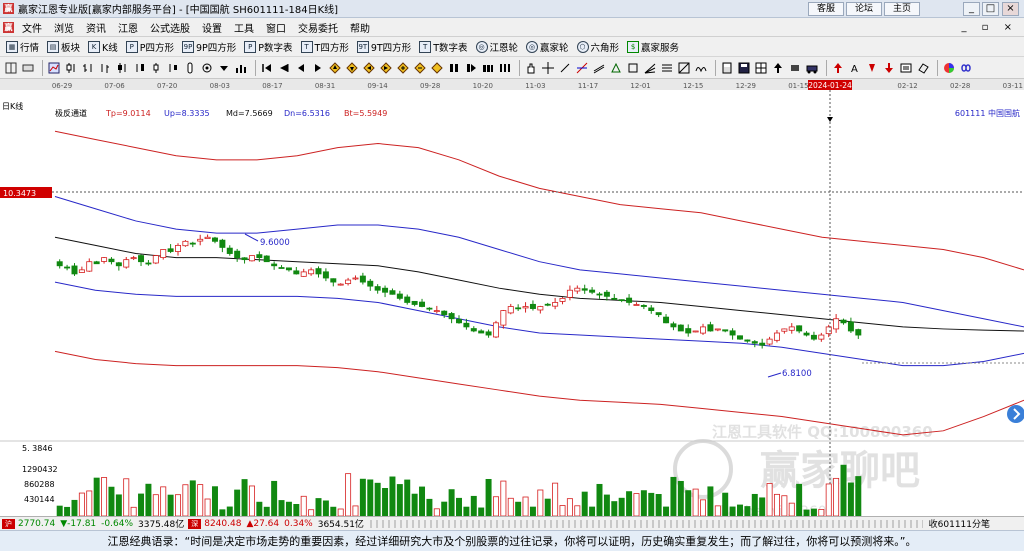 This screenshot has width=1024, height=551. Describe the element at coordinates (318, 68) in the screenshot. I see `next-icon` at that location.